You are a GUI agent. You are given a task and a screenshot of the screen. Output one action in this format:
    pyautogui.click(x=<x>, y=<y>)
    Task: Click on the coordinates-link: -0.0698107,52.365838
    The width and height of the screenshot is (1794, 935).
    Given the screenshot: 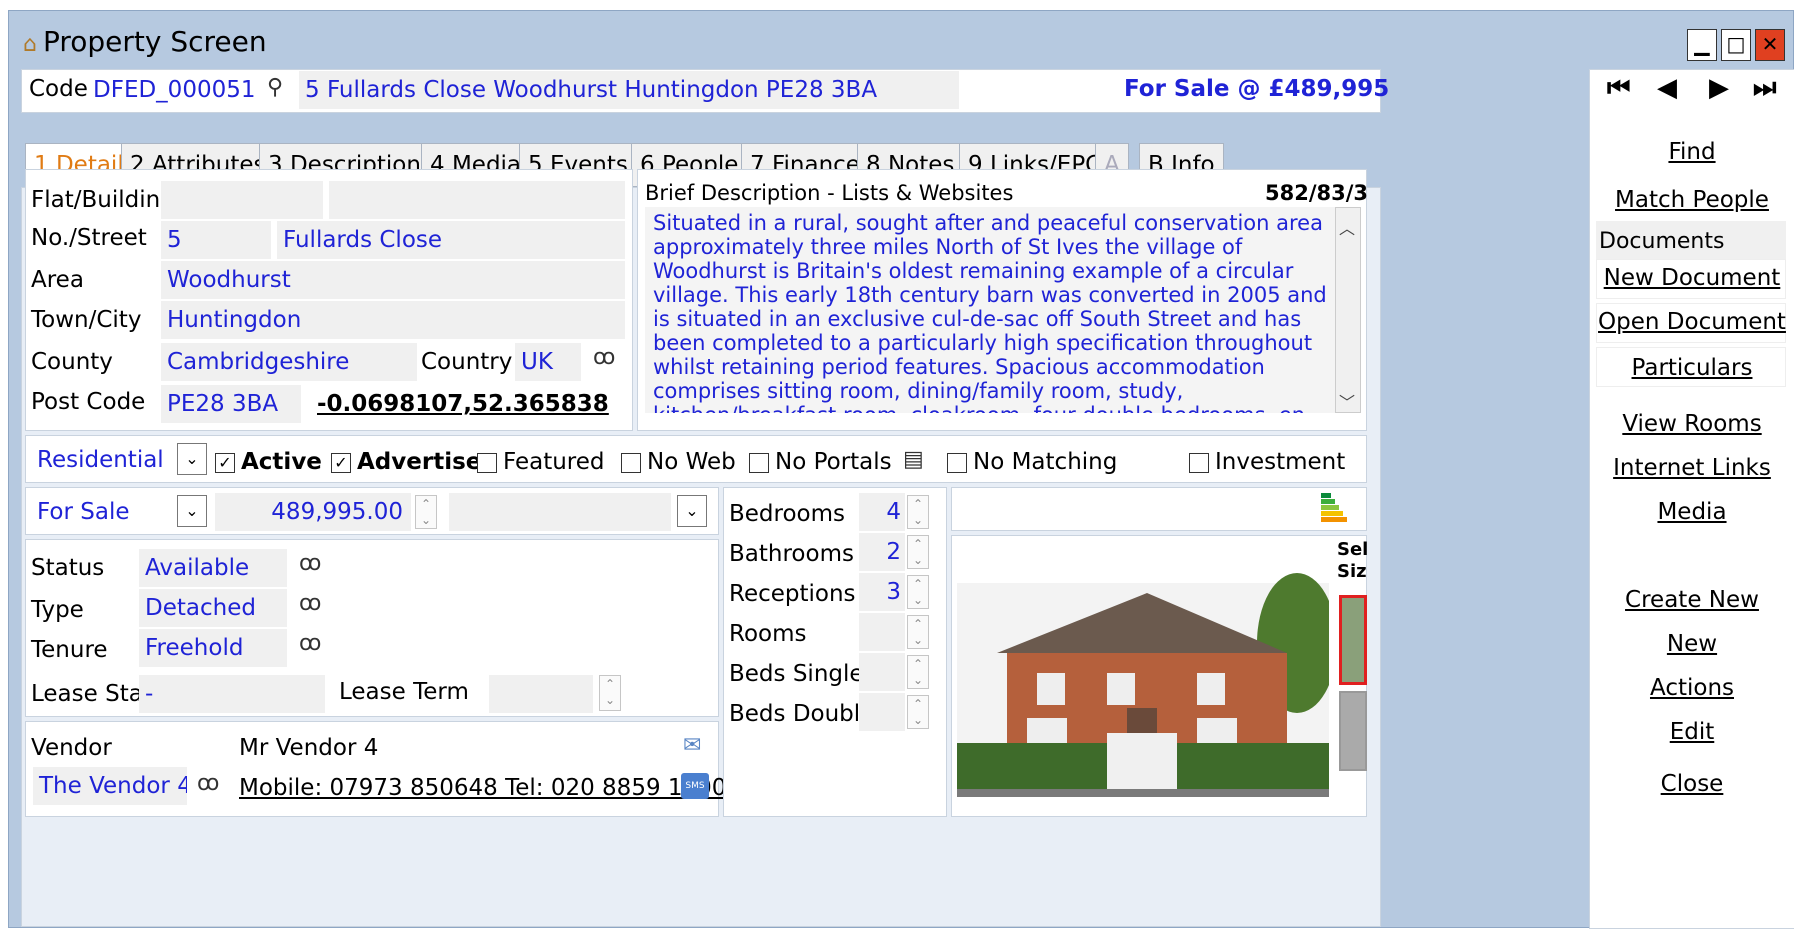 What is the action you would take?
    pyautogui.click(x=463, y=404)
    